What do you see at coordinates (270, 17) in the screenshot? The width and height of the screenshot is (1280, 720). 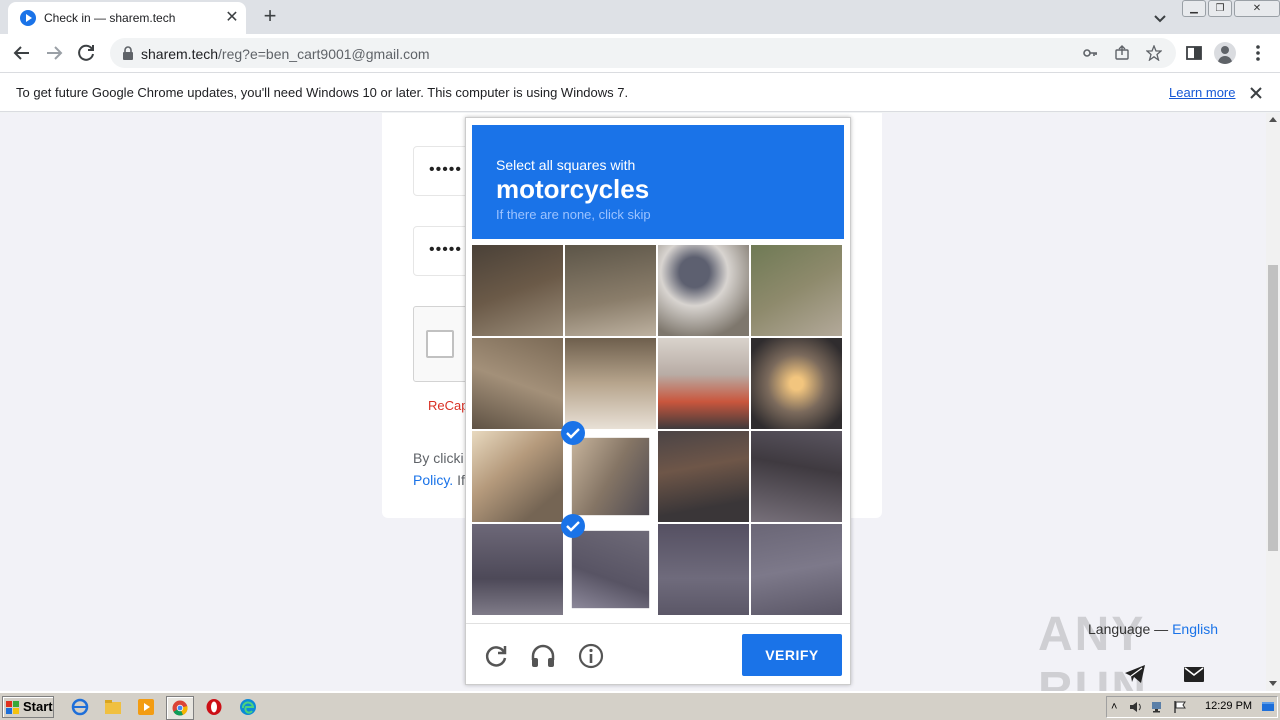 I see `new-tab-button: +` at bounding box center [270, 17].